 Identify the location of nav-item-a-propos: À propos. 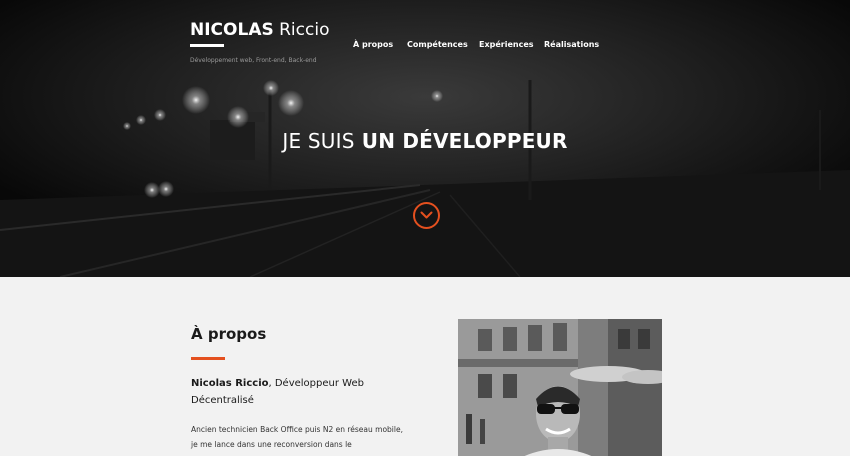
(373, 44).